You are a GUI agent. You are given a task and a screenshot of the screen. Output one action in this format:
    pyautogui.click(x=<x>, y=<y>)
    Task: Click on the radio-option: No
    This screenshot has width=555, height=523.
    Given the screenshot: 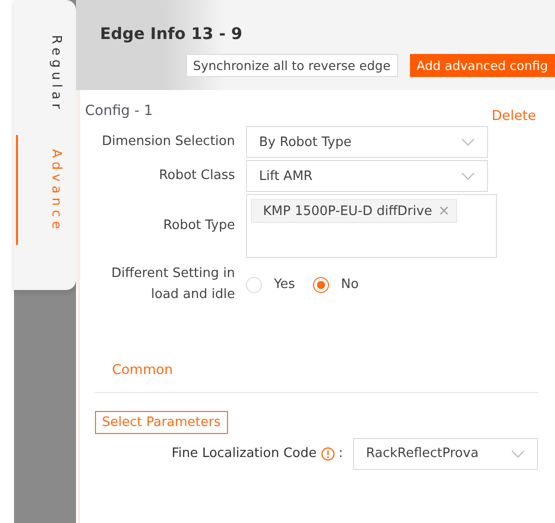 What is the action you would take?
    pyautogui.click(x=336, y=284)
    